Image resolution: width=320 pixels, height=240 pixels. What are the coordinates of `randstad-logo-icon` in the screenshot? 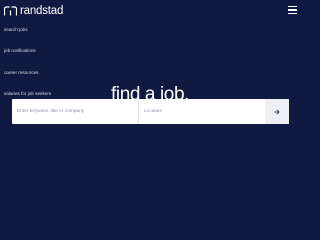 It's located at (10, 11).